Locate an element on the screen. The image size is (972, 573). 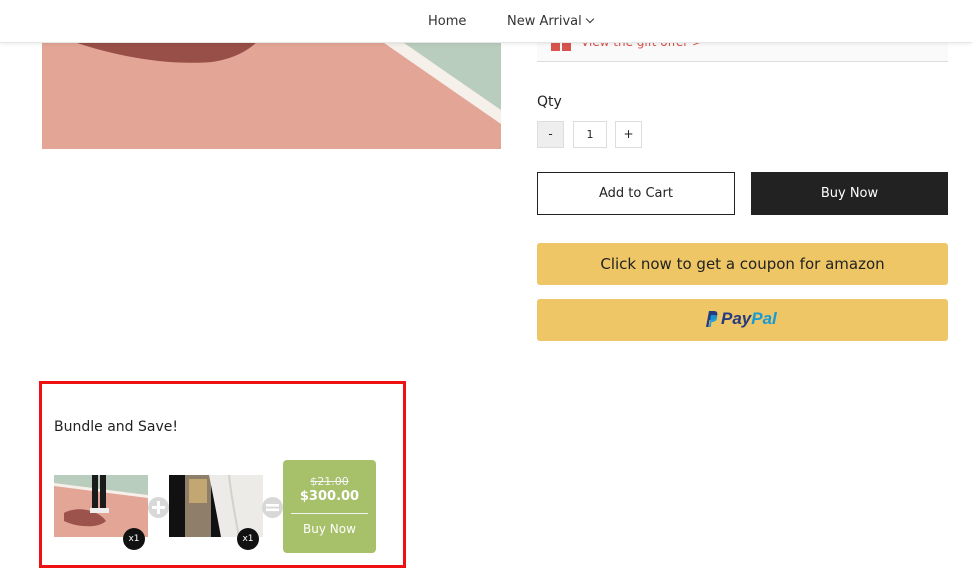
equals-icon is located at coordinates (272, 507).